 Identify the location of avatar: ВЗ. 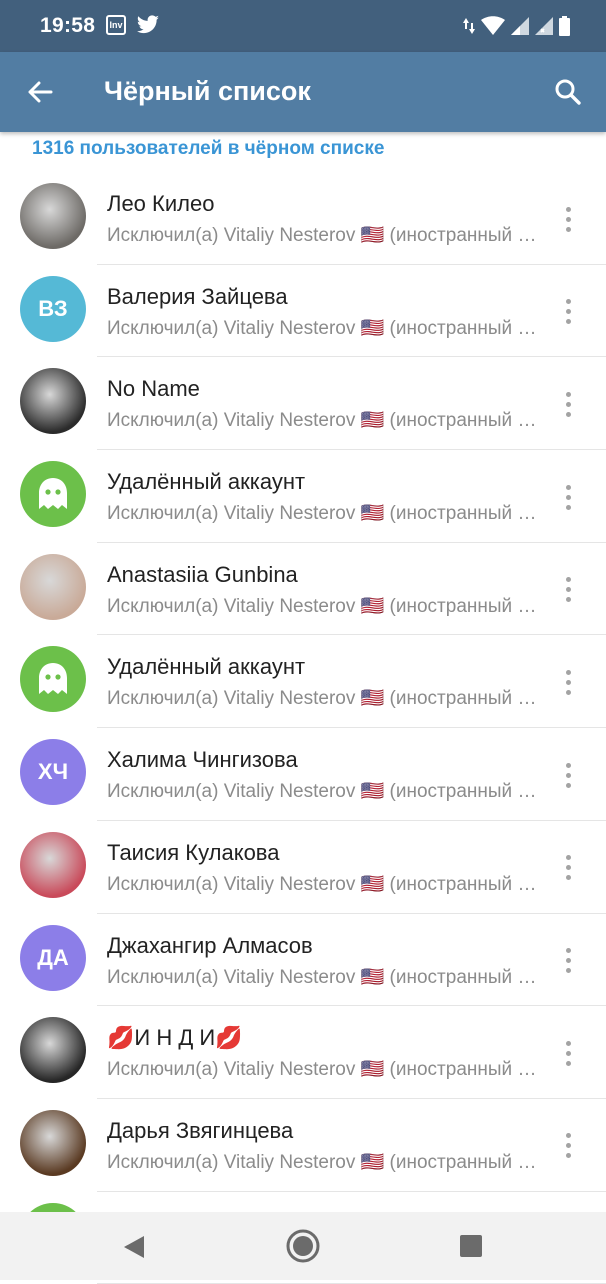
(53, 308).